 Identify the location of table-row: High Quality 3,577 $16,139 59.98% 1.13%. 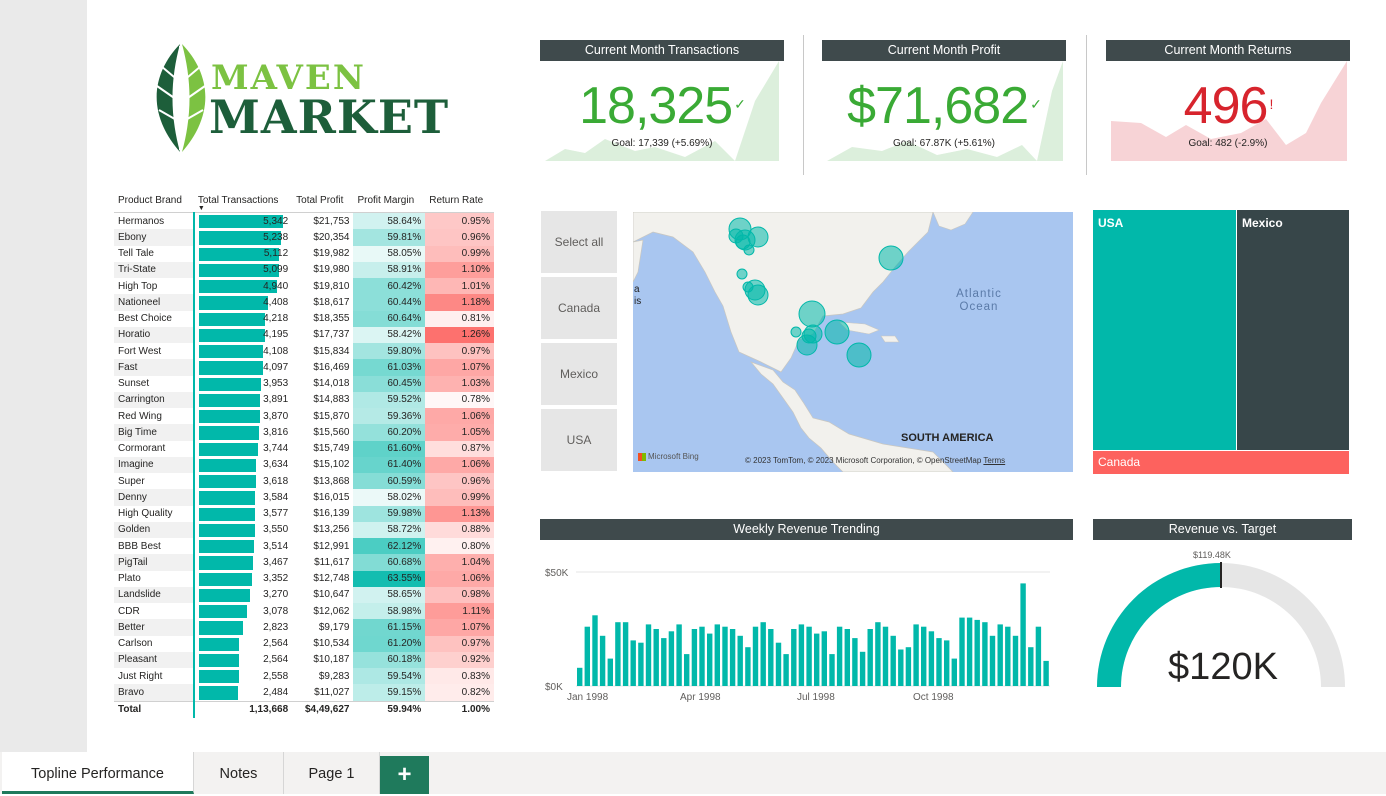
(304, 513).